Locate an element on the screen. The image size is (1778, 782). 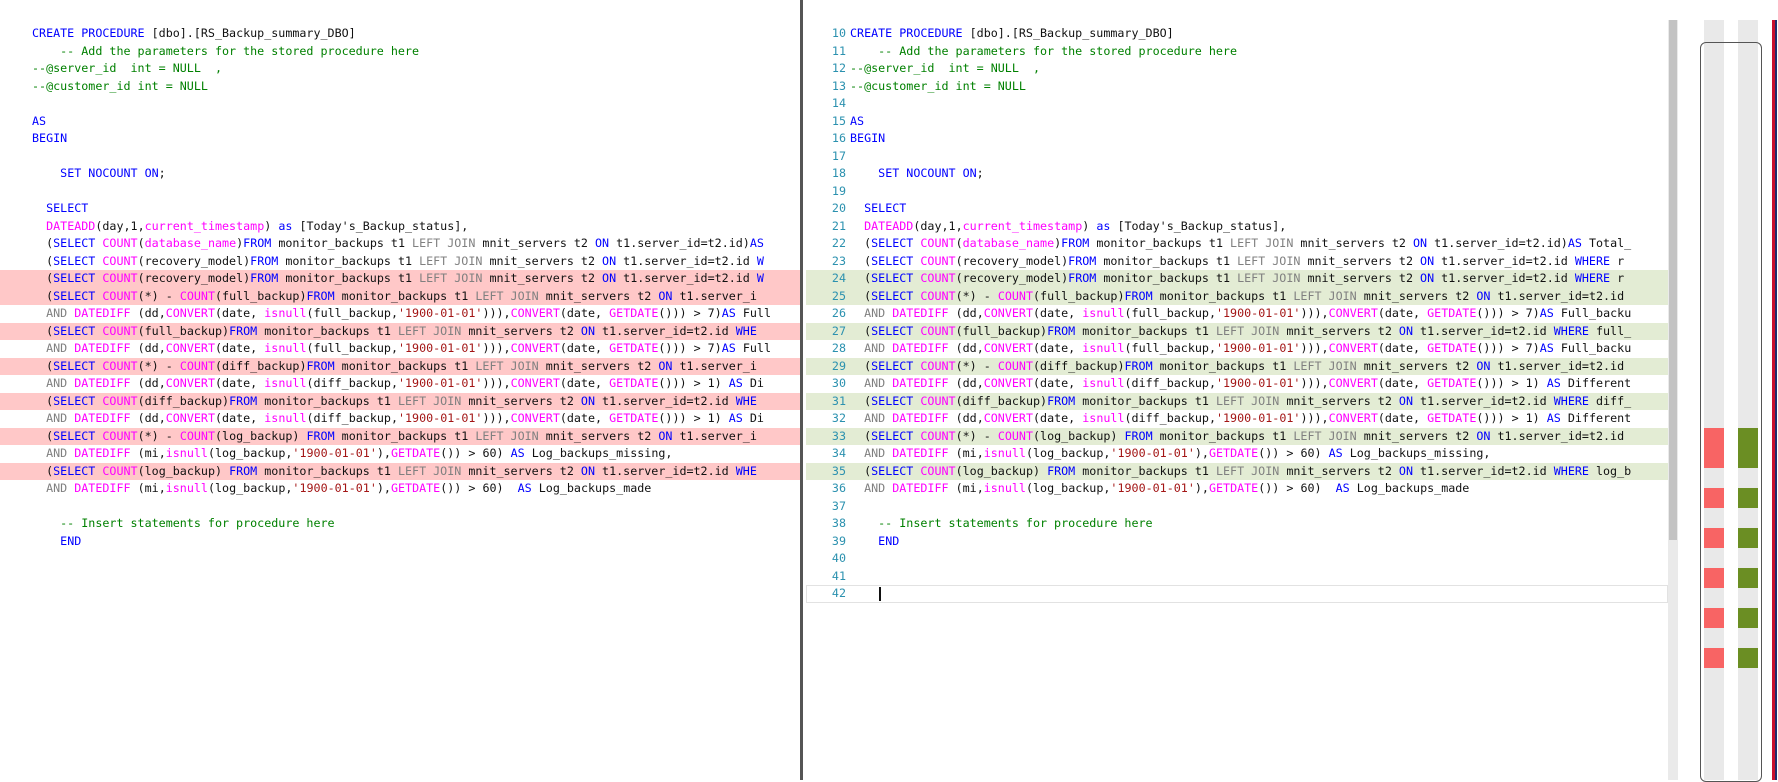
code-token: mnit_servers t2 is located at coordinates (1420, 365).